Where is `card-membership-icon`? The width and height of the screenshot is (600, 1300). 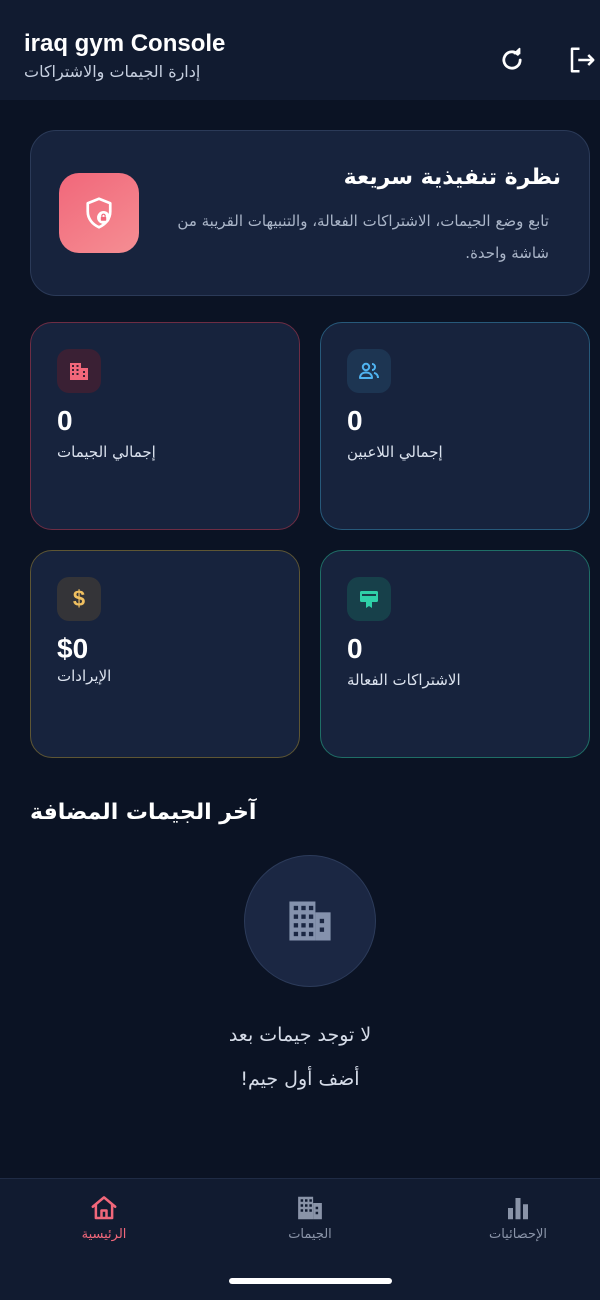
card-membership-icon is located at coordinates (369, 599).